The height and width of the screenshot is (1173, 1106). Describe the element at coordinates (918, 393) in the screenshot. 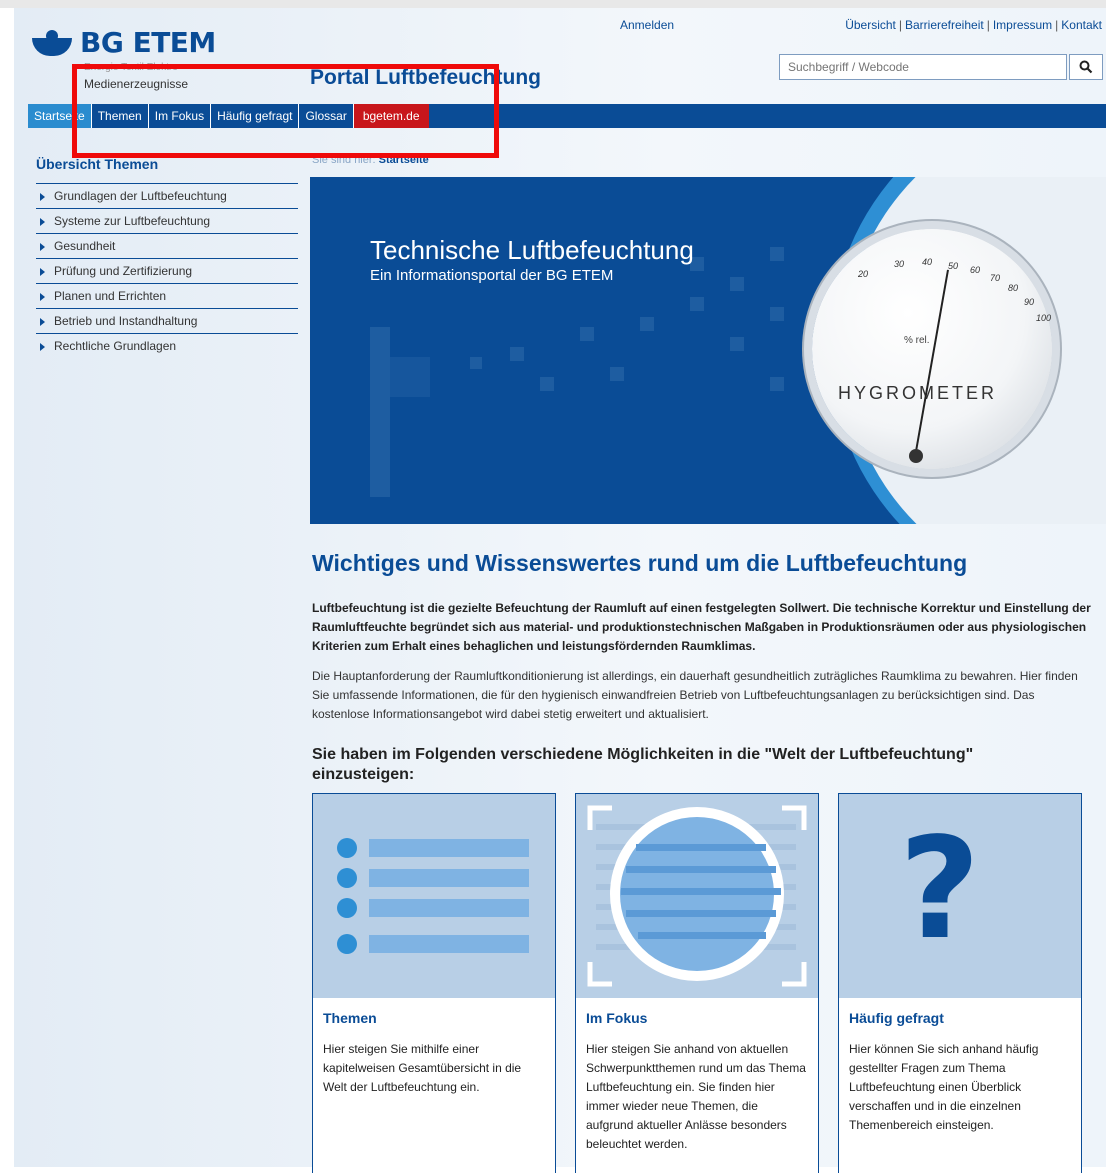

I see `hygrometer-label: HYGROMETER` at that location.